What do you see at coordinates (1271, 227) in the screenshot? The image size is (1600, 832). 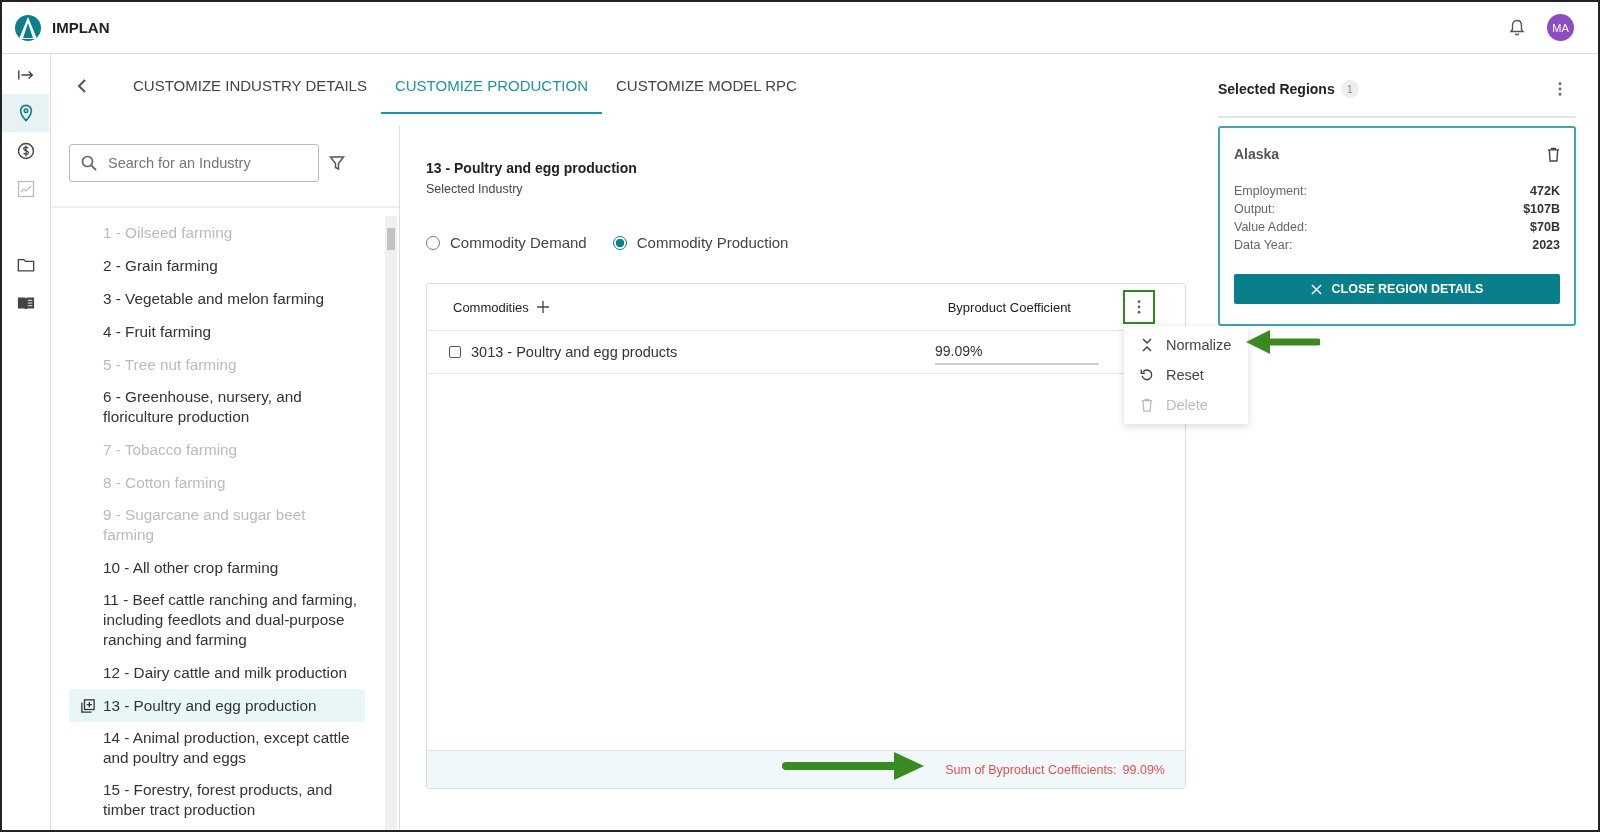 I see `stat-label: Value Added:` at bounding box center [1271, 227].